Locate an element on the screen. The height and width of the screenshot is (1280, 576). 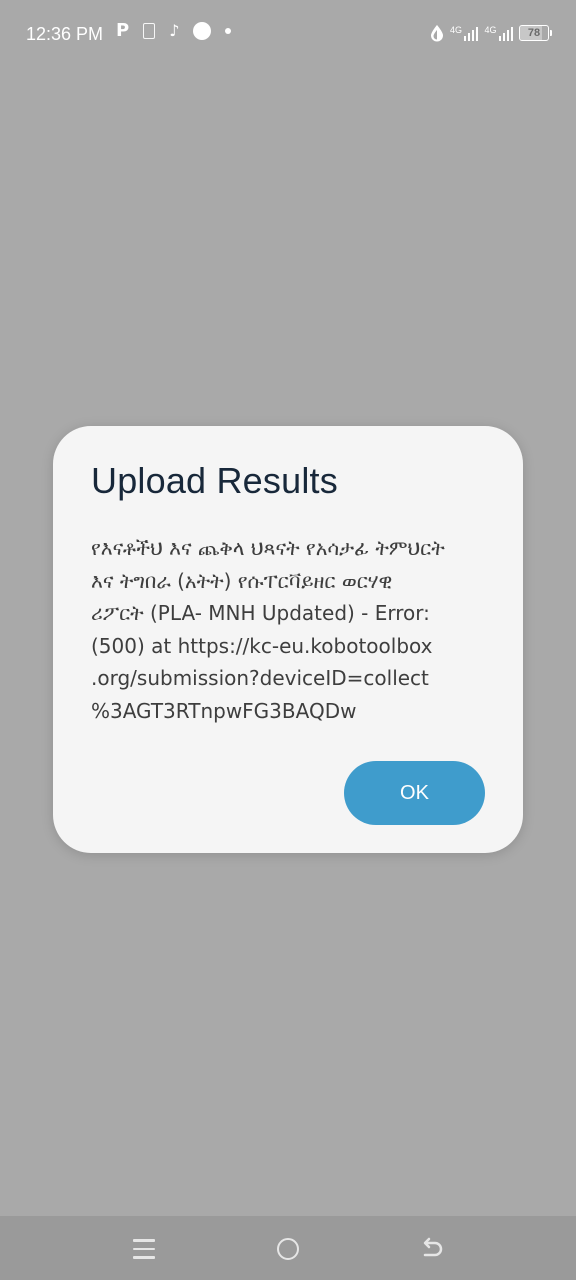
dialog-title: Upload Results is located at coordinates (214, 480).